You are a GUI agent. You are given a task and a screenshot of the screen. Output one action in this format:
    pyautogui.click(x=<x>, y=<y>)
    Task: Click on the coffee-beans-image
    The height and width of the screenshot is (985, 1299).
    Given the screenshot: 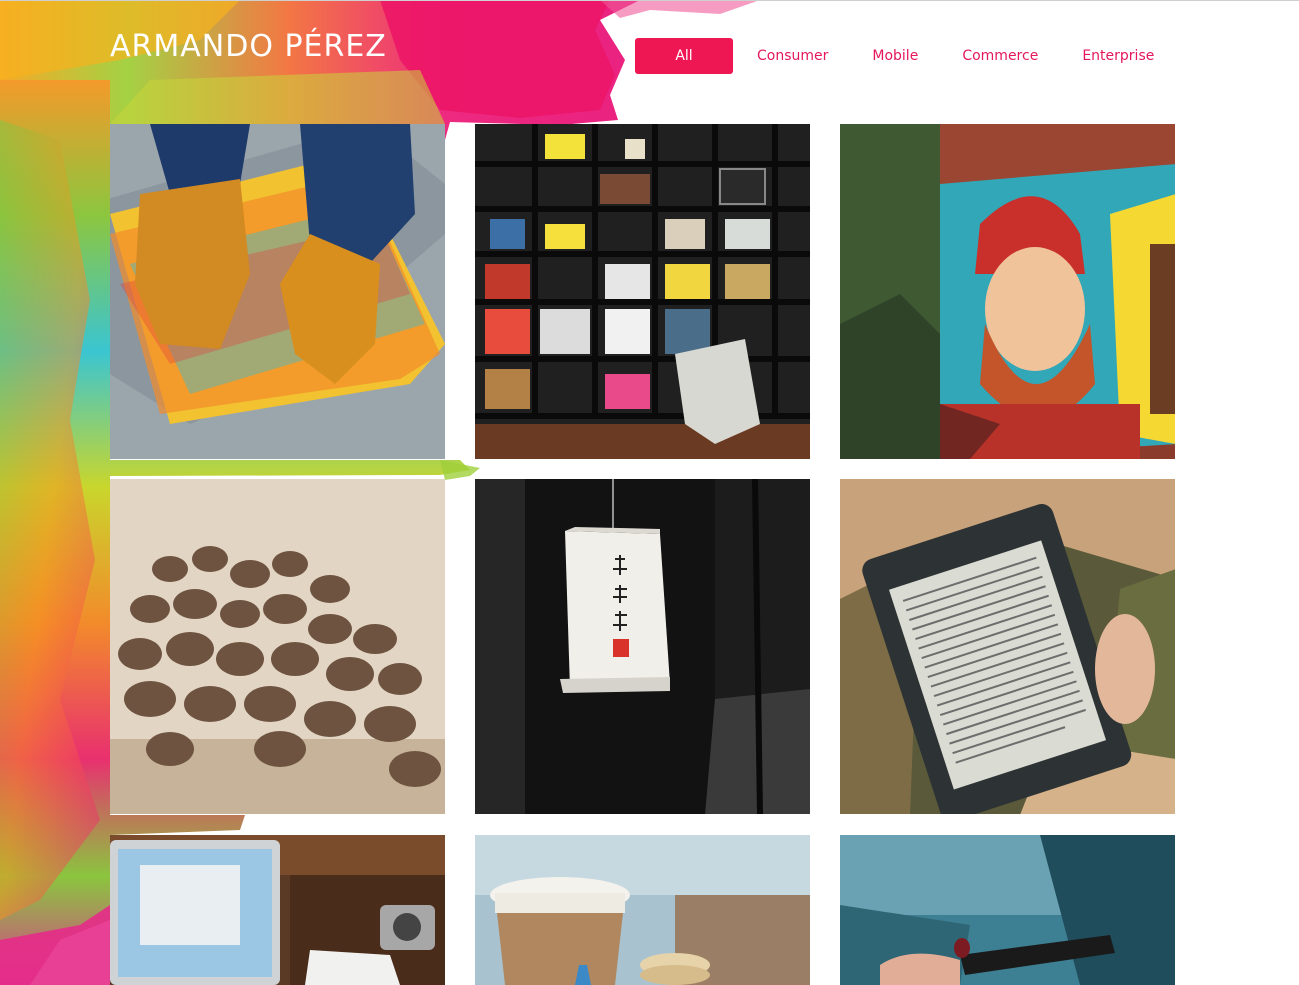 What is the action you would take?
    pyautogui.click(x=277, y=646)
    